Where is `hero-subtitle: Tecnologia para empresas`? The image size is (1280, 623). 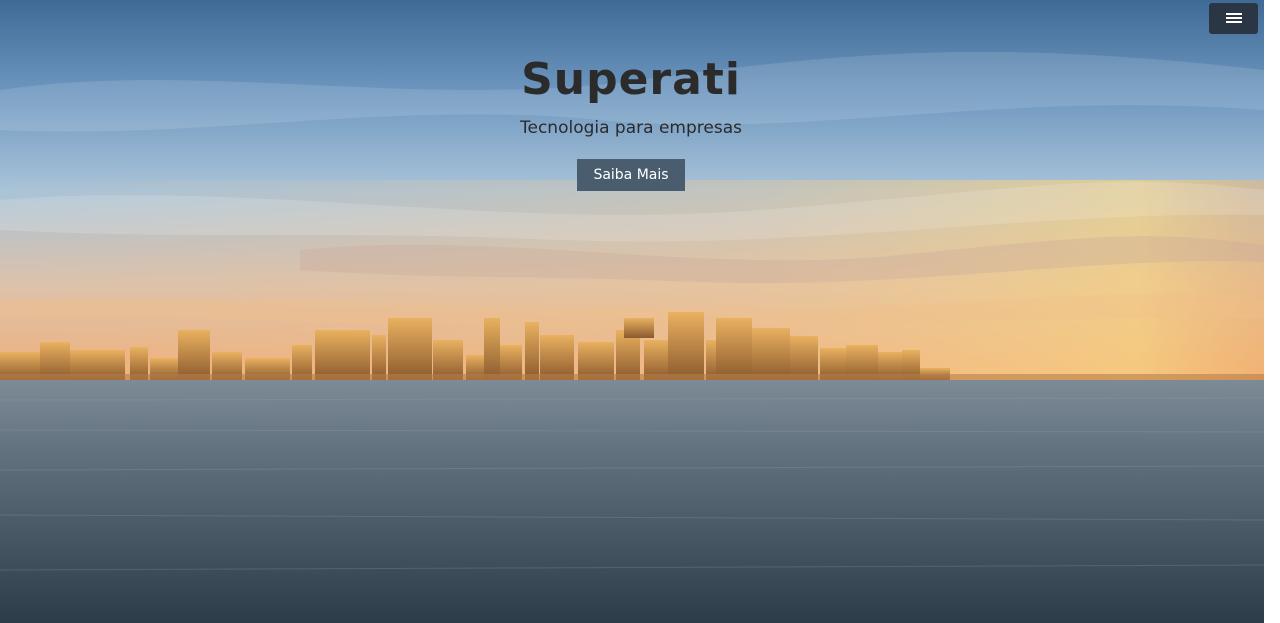
hero-subtitle: Tecnologia para empresas is located at coordinates (631, 128).